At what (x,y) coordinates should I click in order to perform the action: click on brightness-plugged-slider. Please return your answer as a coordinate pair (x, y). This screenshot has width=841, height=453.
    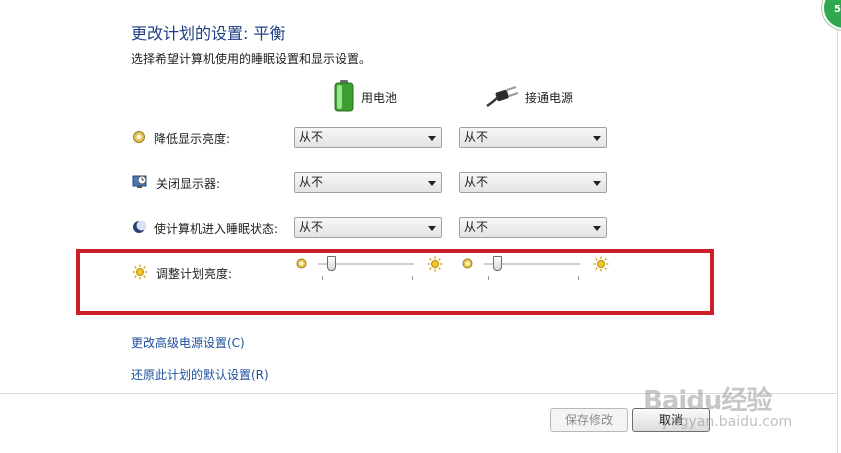
    Looking at the image, I should click on (537, 269).